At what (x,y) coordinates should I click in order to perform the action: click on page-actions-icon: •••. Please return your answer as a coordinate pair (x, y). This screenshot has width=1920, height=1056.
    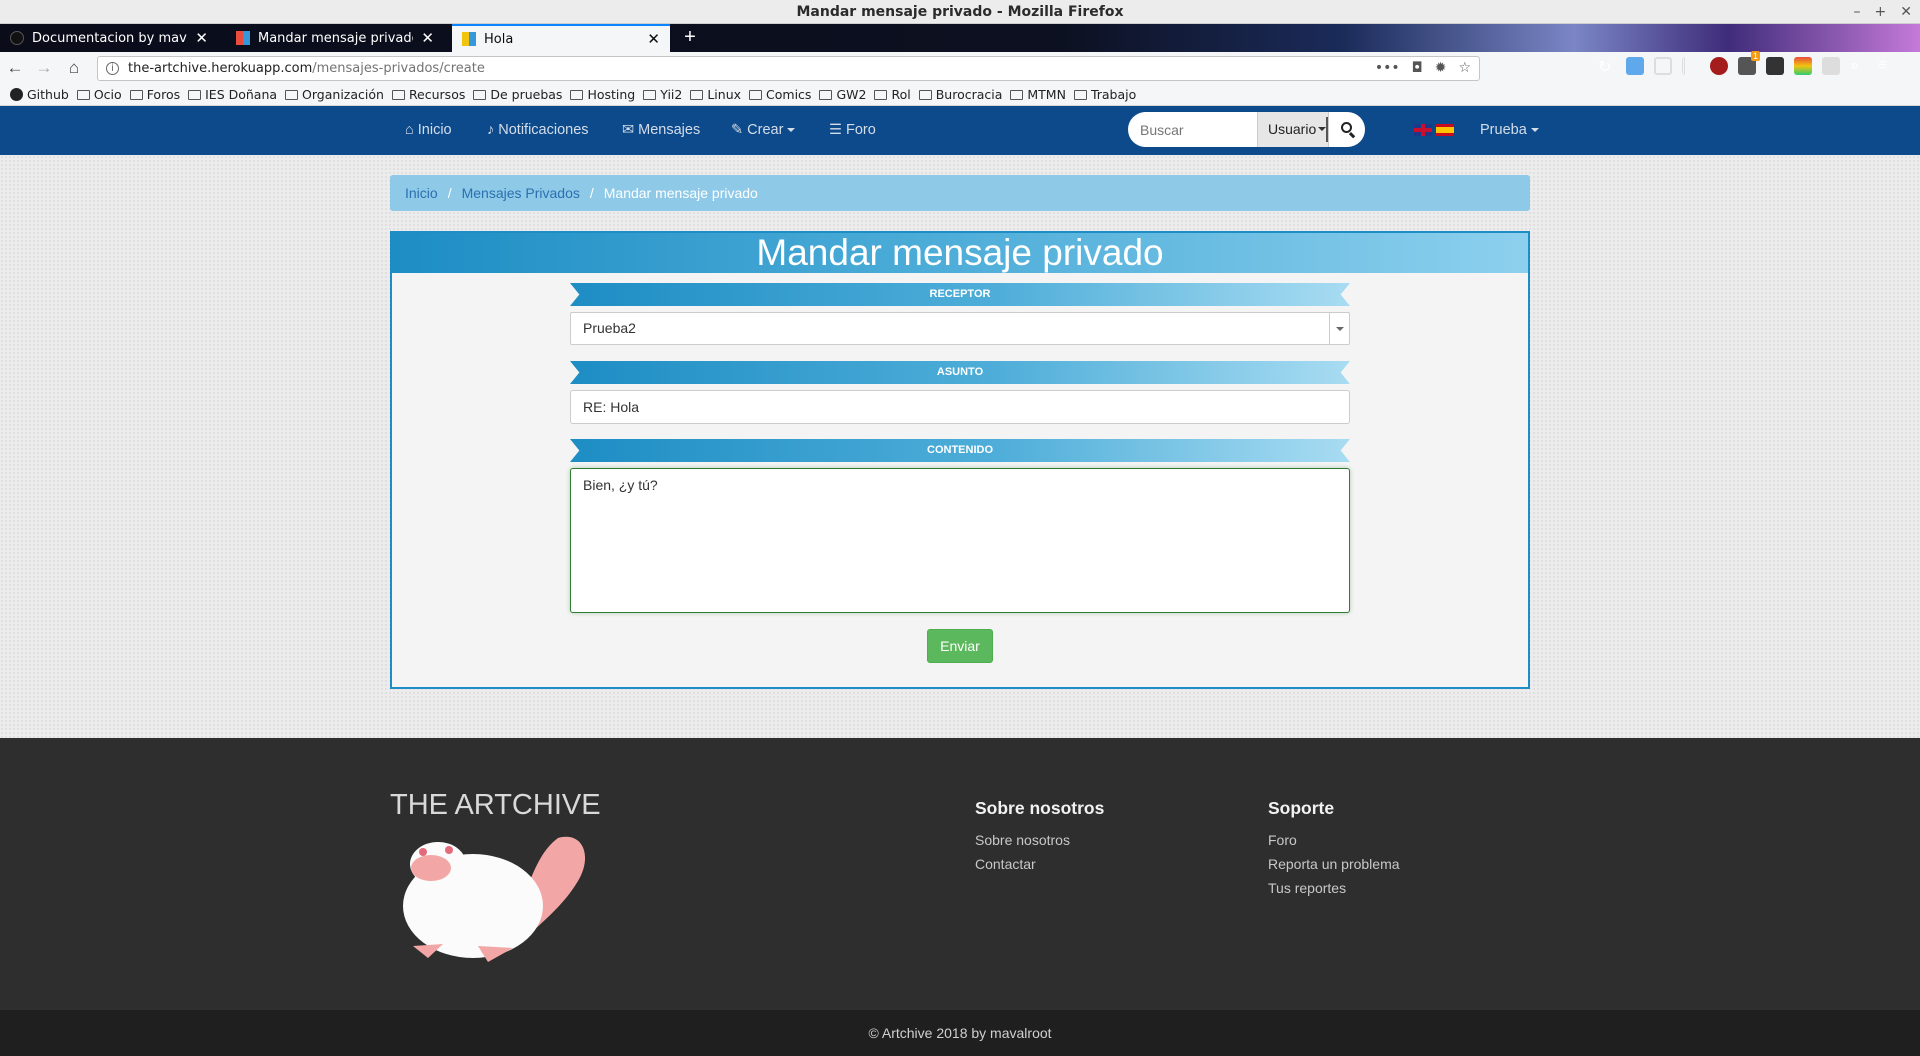
    Looking at the image, I should click on (1387, 68).